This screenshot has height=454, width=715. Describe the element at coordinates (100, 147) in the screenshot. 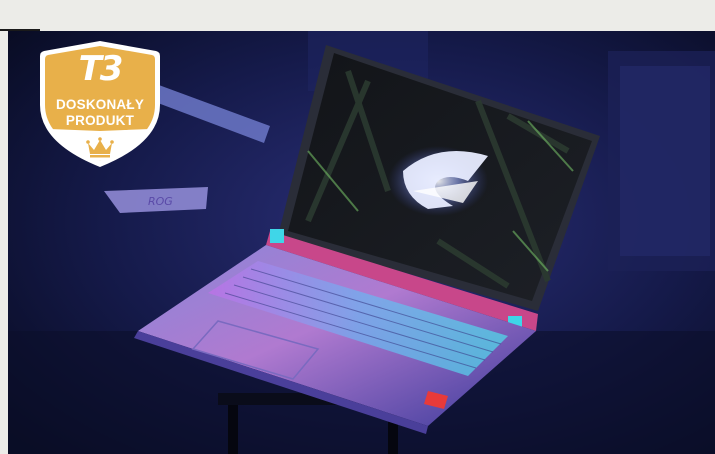

I see `crown-icon` at that location.